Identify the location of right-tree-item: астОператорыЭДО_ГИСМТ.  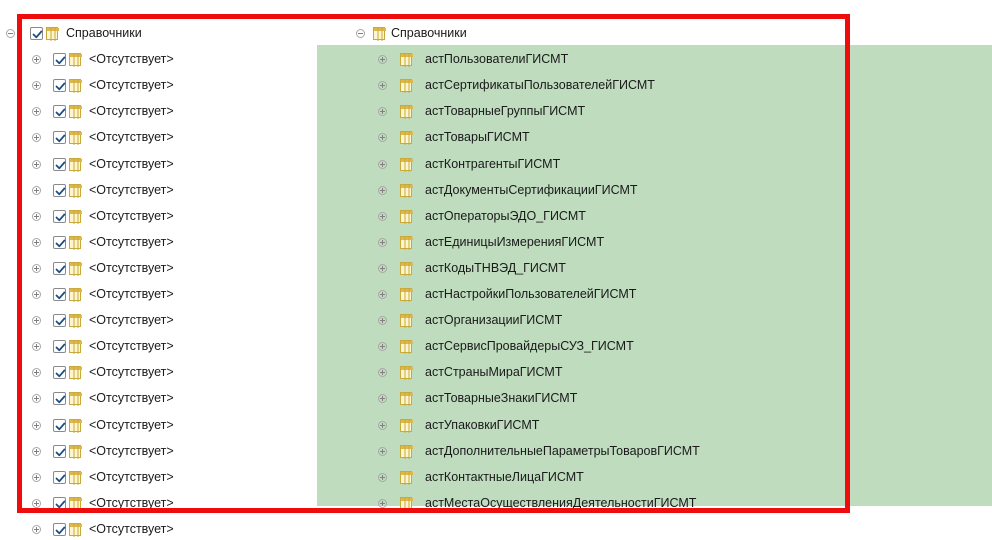
(600, 216).